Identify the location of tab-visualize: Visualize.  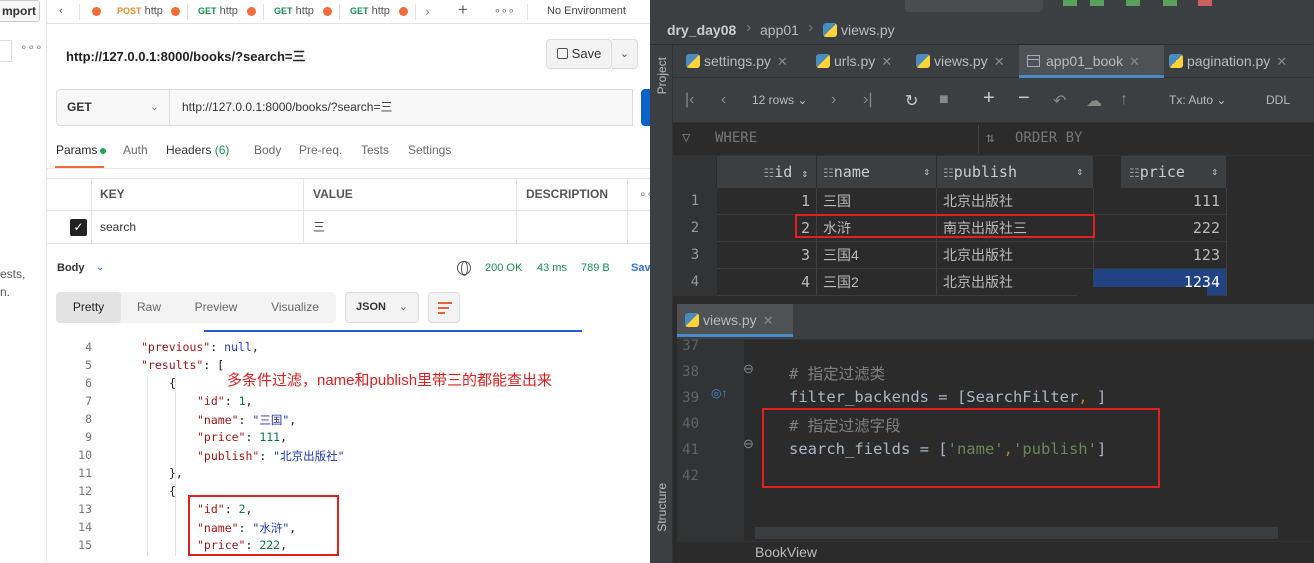
(295, 307).